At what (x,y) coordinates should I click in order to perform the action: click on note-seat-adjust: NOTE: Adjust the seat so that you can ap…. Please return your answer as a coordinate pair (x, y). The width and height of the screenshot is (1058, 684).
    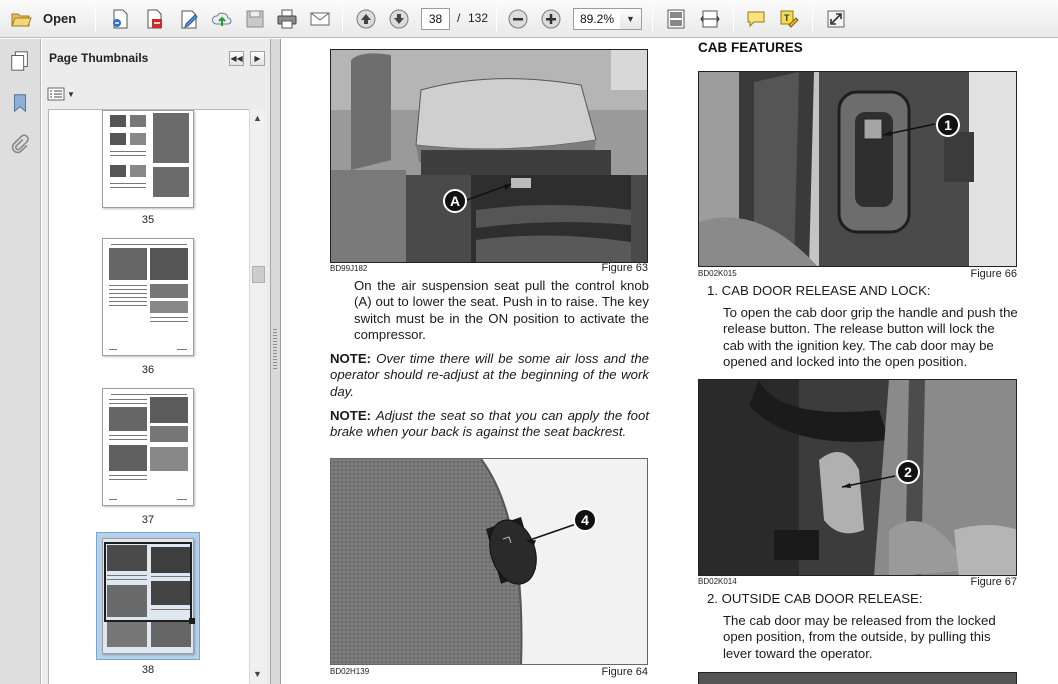
    Looking at the image, I should click on (489, 424).